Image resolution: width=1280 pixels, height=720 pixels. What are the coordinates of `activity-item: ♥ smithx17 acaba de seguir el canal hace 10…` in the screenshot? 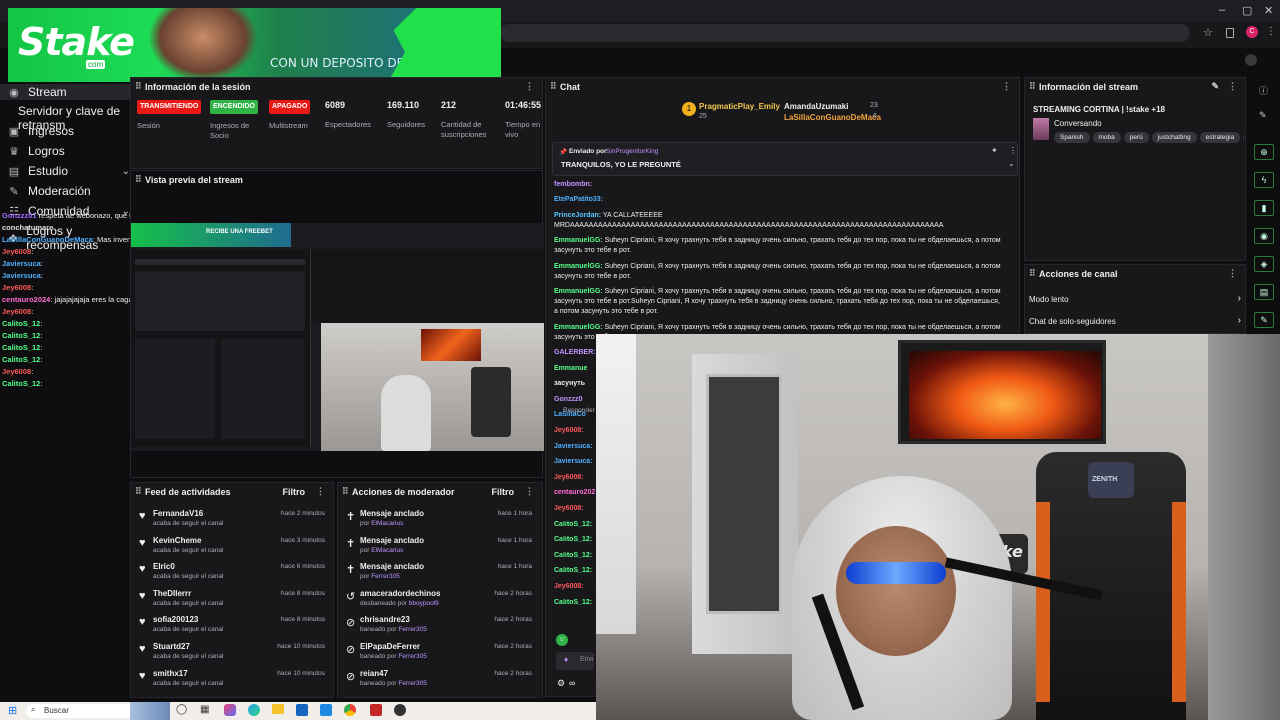 It's located at (231, 680).